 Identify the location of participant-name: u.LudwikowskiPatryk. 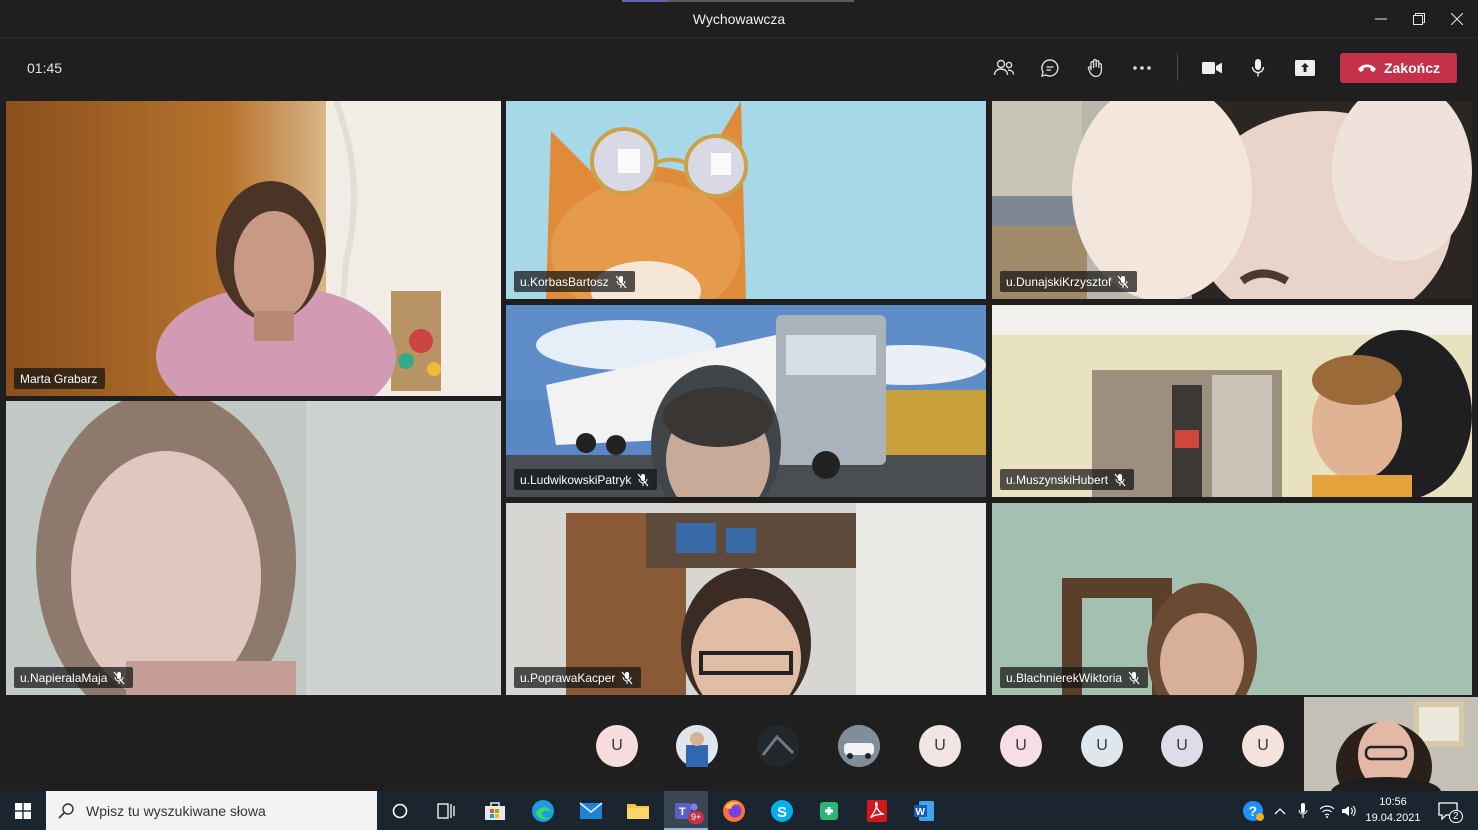
(576, 479).